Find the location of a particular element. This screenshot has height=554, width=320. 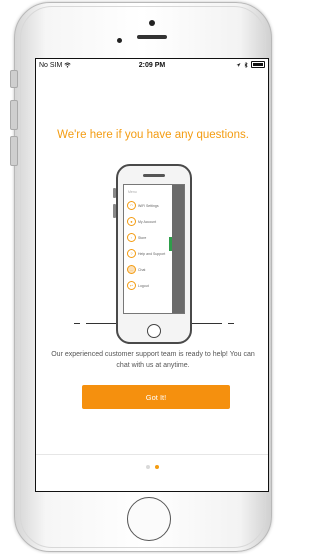

footer-divider is located at coordinates (152, 454).